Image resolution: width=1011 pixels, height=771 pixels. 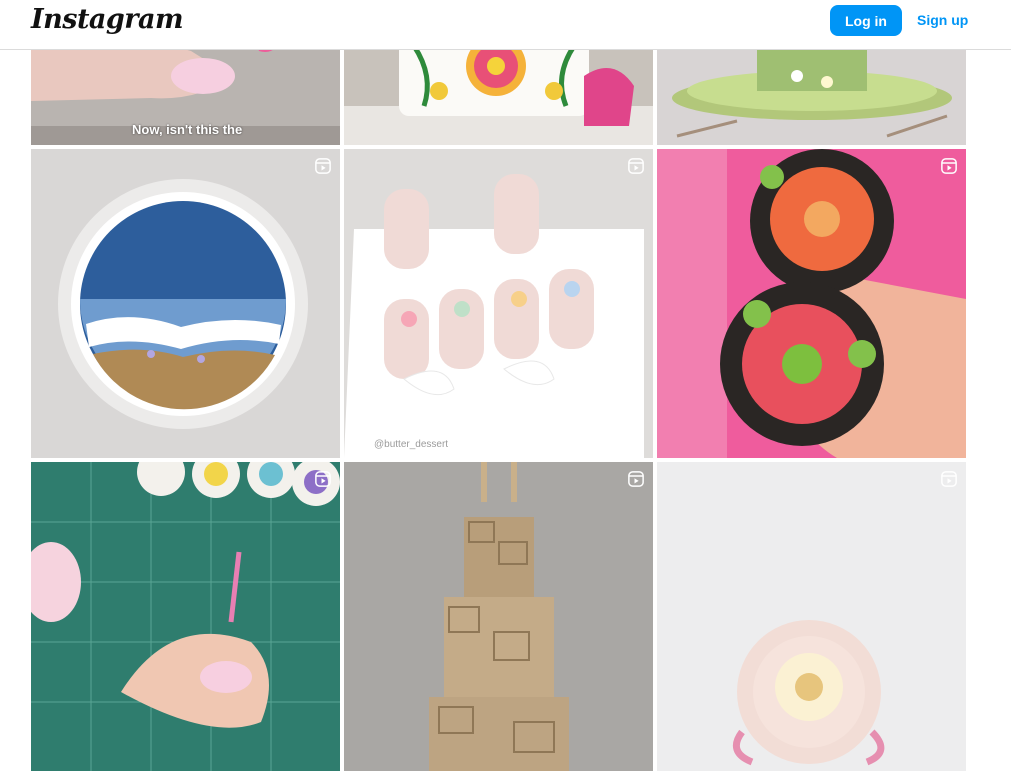 I want to click on instagram-logo: Instagram, so click(x=107, y=19).